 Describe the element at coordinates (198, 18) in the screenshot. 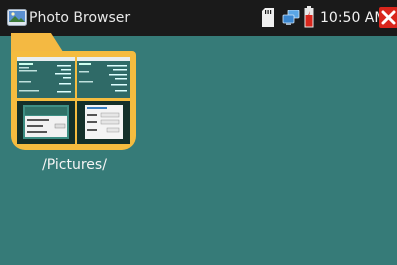

I see `status-bar: Photo Browser 10:50 AM` at that location.